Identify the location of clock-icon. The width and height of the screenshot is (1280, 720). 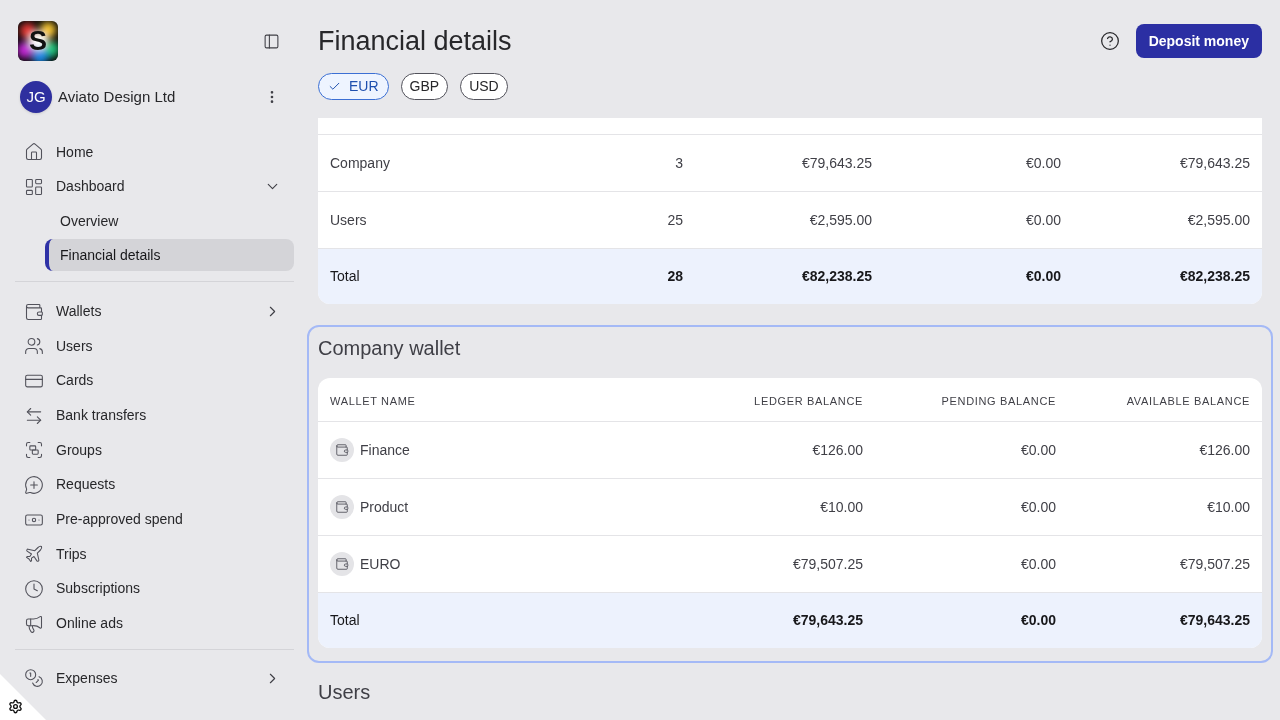
(34, 588).